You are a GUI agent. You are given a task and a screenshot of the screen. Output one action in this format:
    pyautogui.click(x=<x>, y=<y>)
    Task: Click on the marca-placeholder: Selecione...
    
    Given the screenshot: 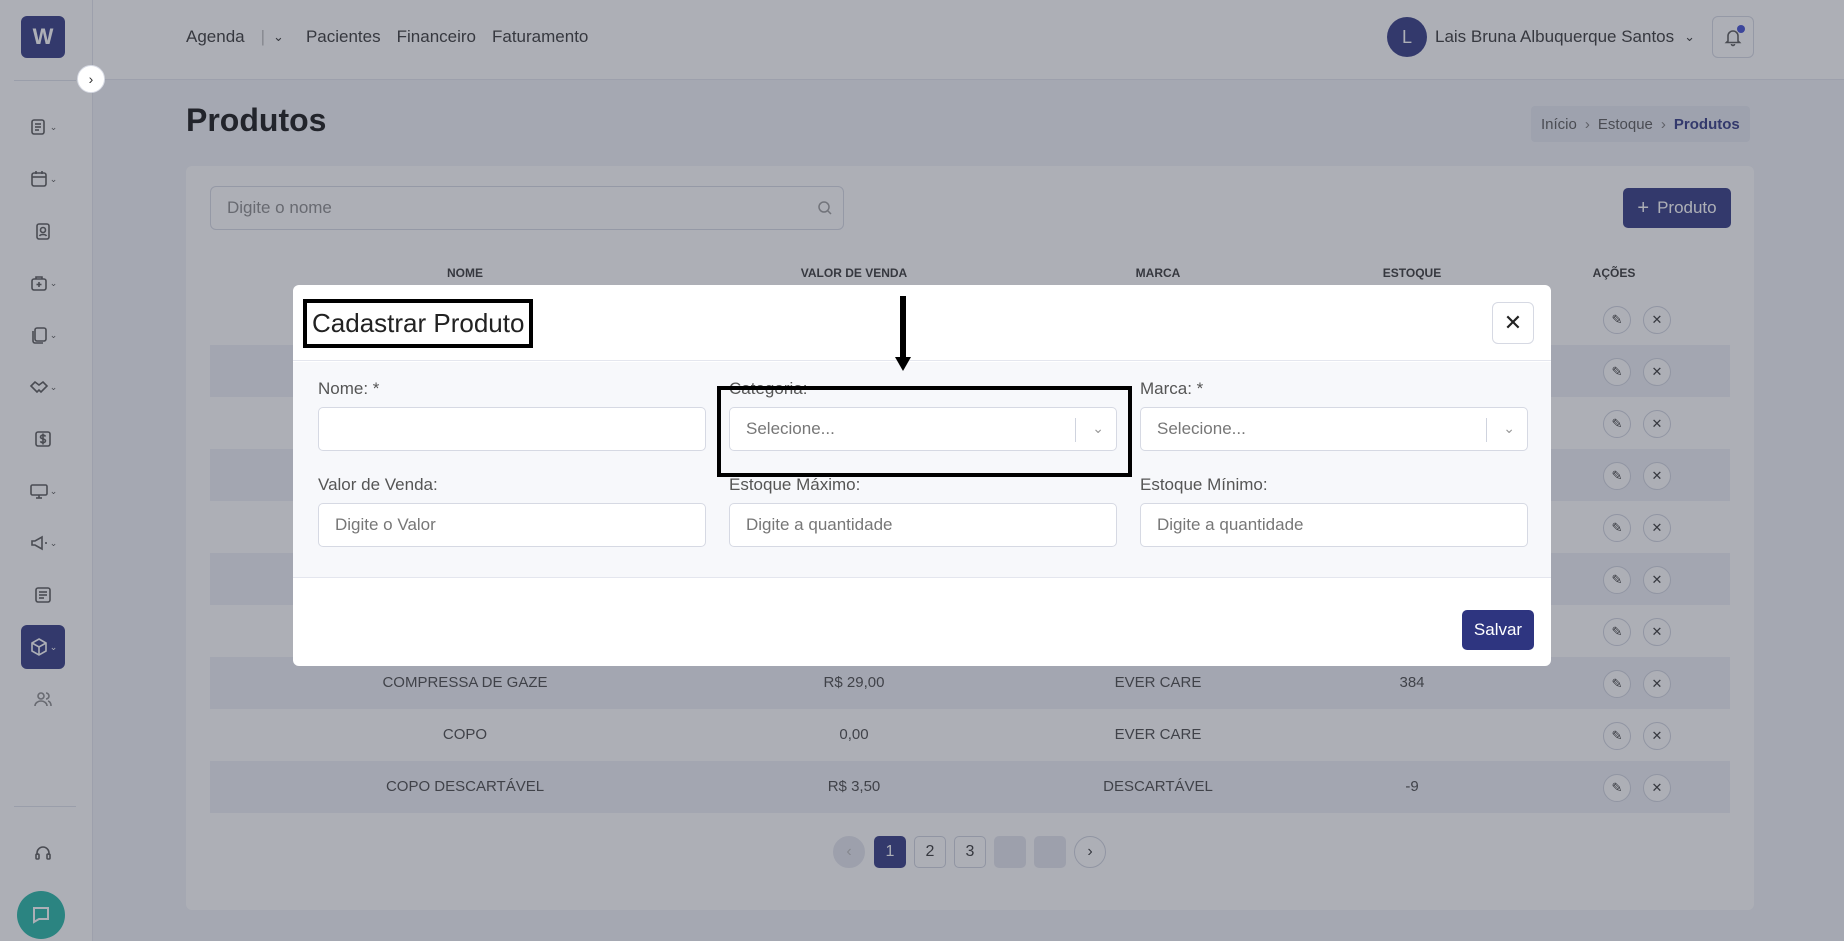 What is the action you would take?
    pyautogui.click(x=1201, y=428)
    